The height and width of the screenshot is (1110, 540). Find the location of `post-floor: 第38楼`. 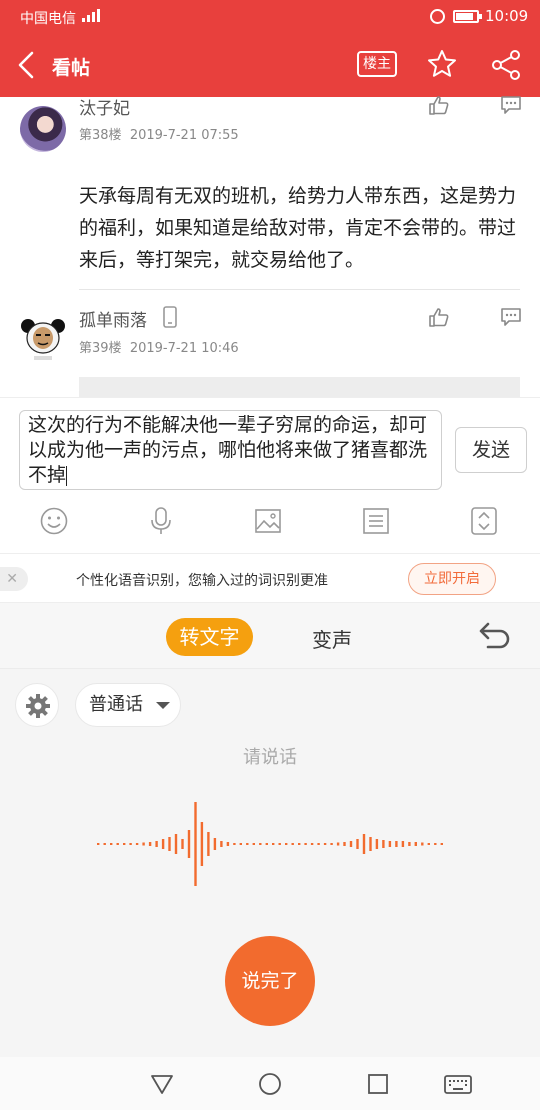

post-floor: 第38楼 is located at coordinates (100, 135).